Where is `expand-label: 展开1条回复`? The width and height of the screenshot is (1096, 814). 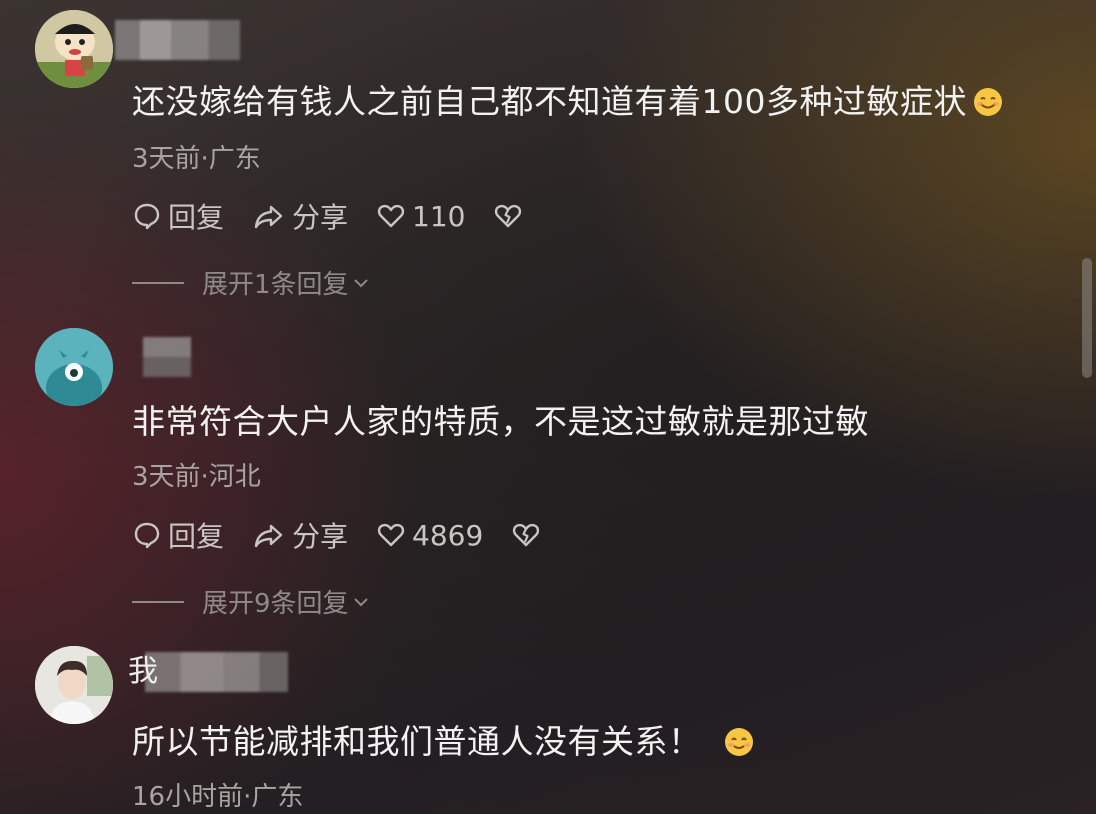
expand-label: 展开1条回复 is located at coordinates (275, 285).